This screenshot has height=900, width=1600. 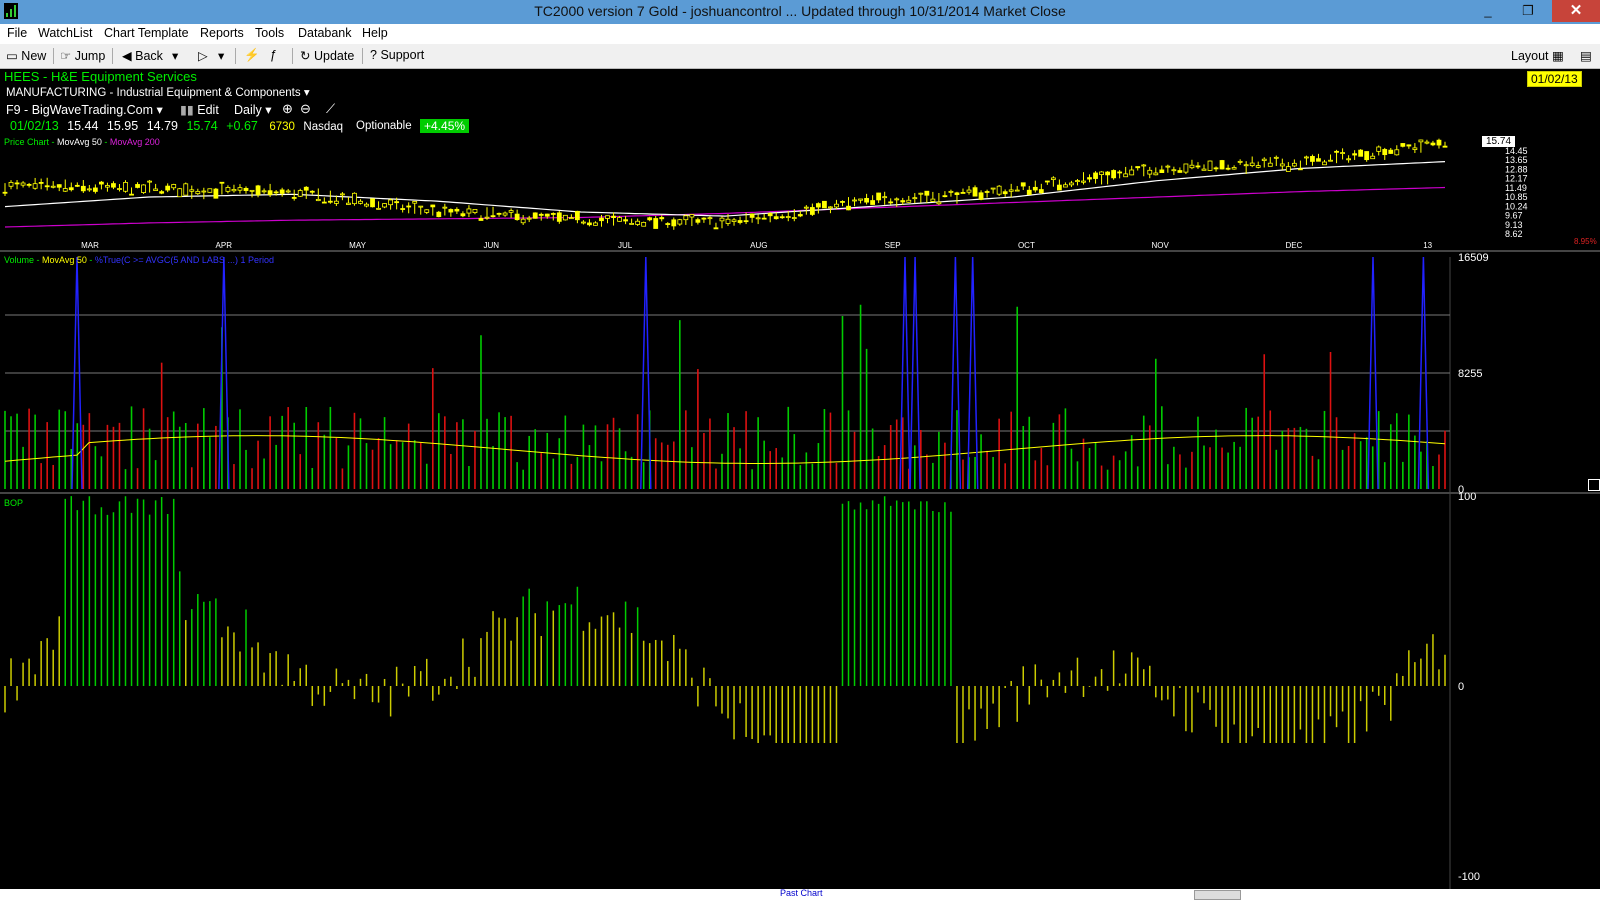 What do you see at coordinates (287, 109) in the screenshot?
I see `zoom-in-icon: ⊕` at bounding box center [287, 109].